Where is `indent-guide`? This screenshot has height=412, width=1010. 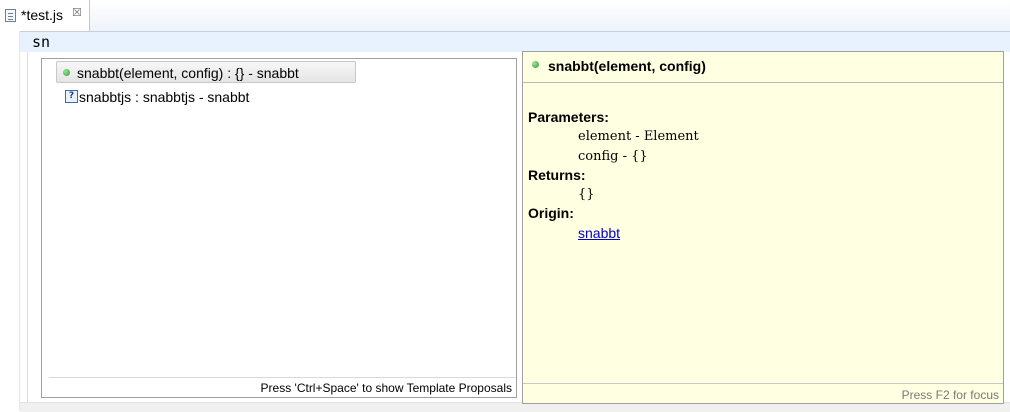
indent-guide is located at coordinates (27, 227).